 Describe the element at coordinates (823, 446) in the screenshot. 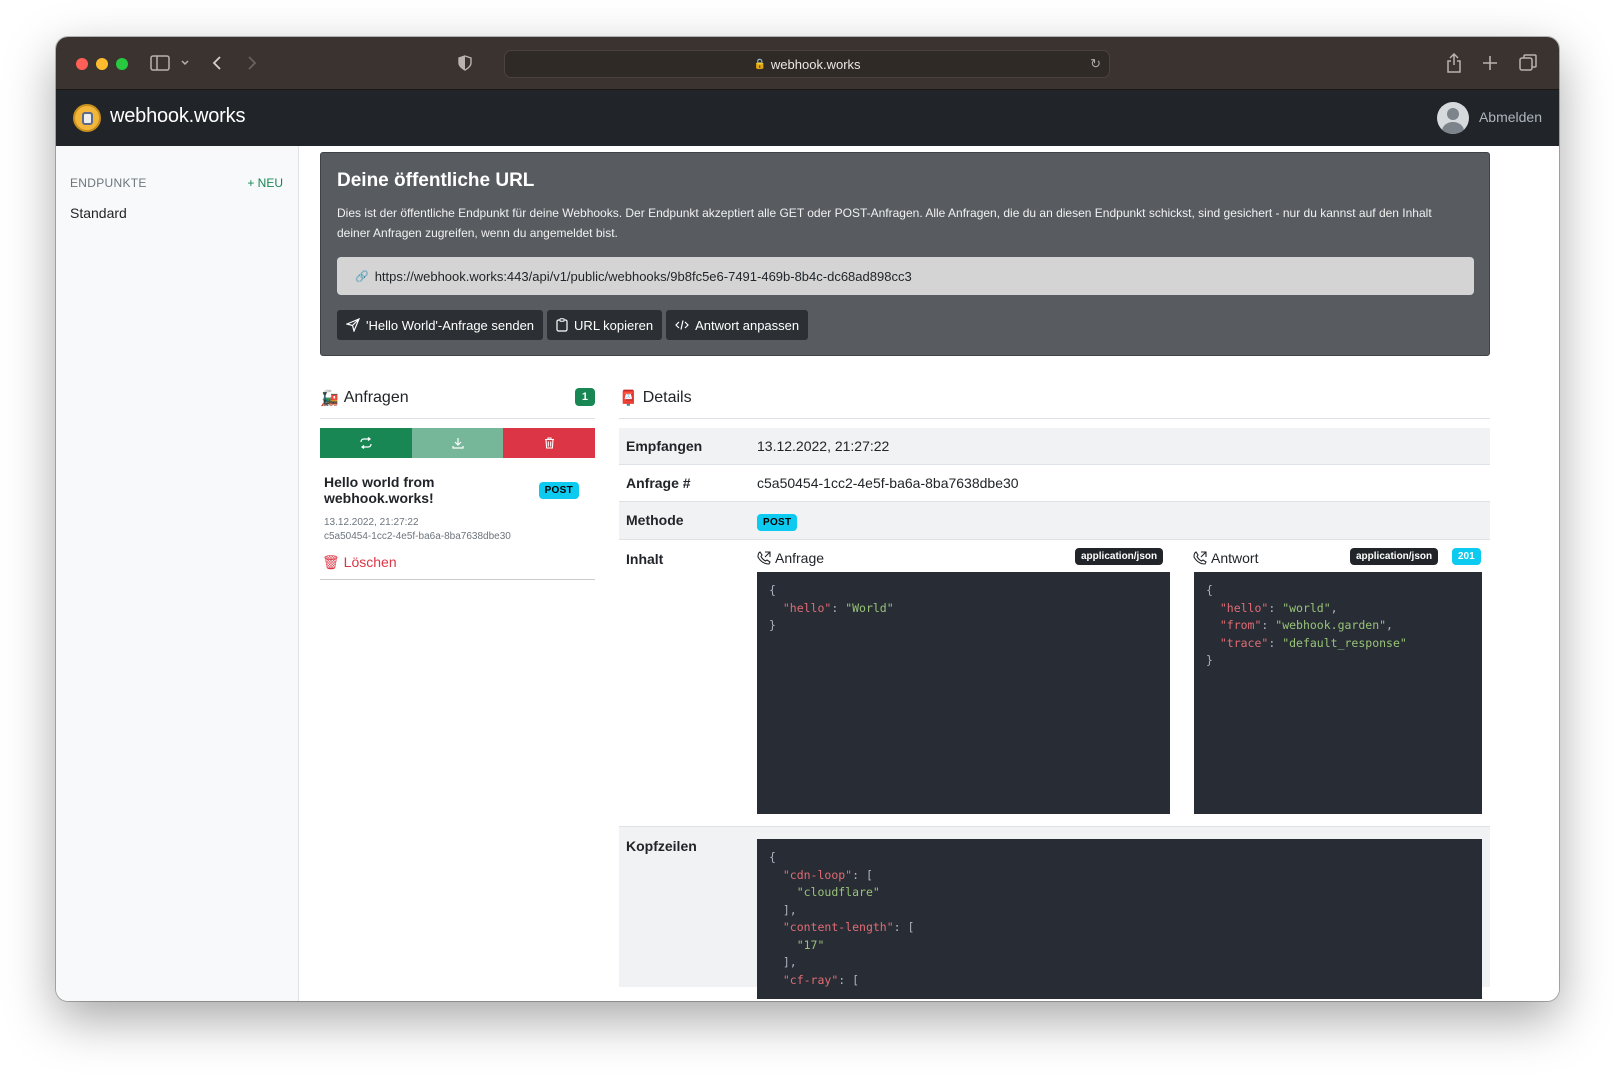

I see `received-value: 13.12.2022, 21:27:22` at that location.